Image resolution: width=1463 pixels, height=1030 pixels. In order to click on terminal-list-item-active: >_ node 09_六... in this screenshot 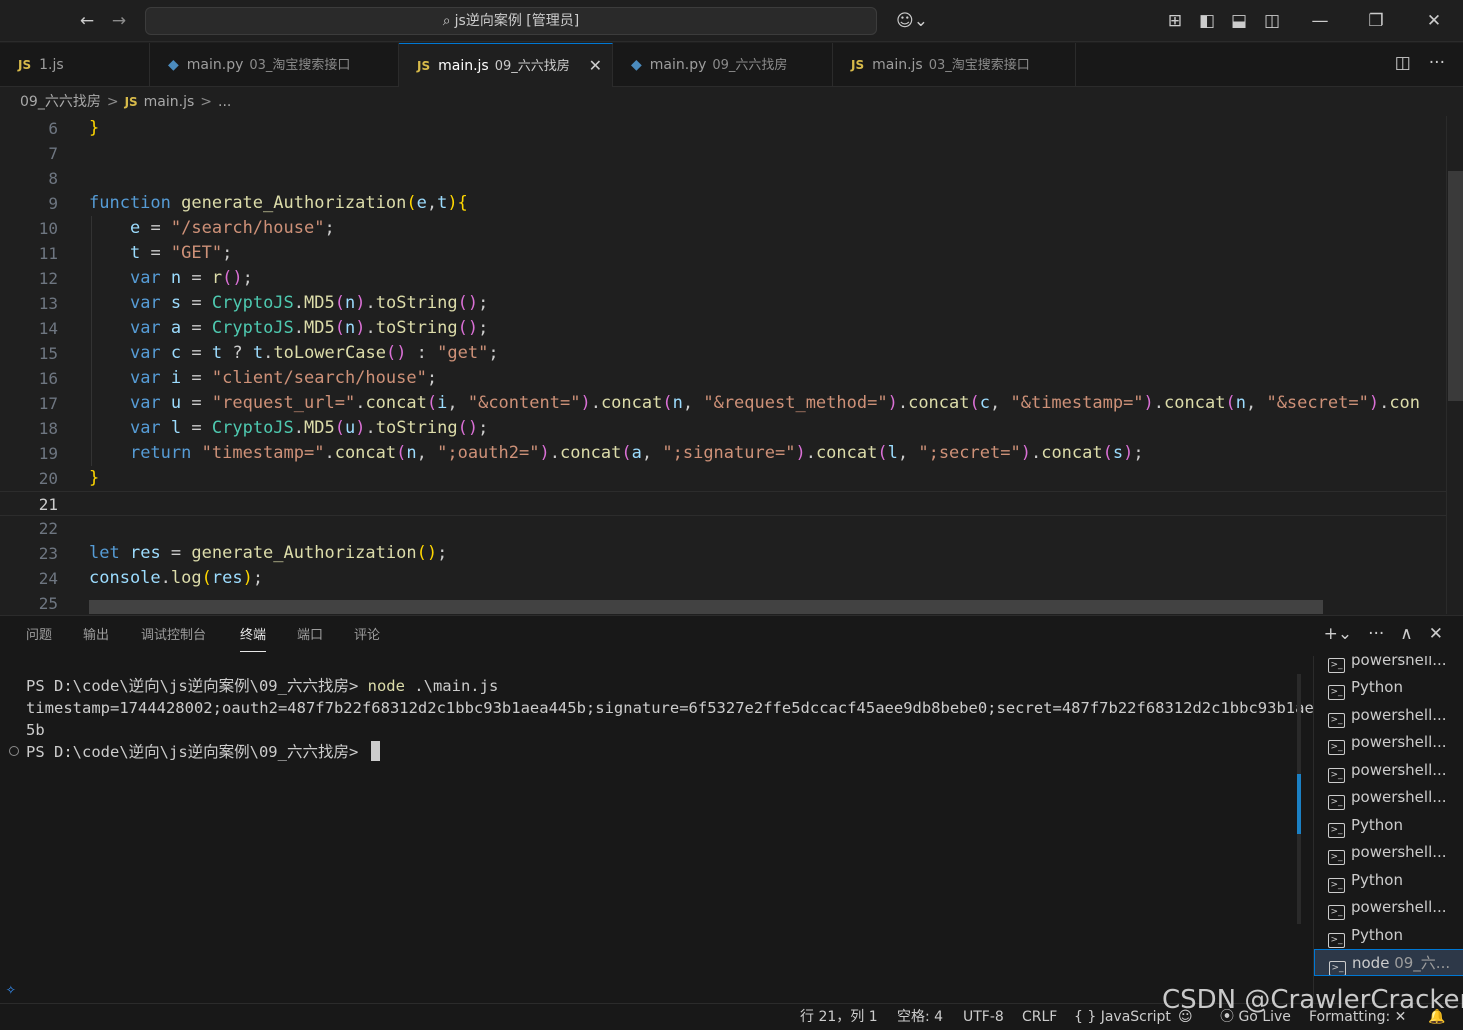, I will do `click(1388, 962)`.